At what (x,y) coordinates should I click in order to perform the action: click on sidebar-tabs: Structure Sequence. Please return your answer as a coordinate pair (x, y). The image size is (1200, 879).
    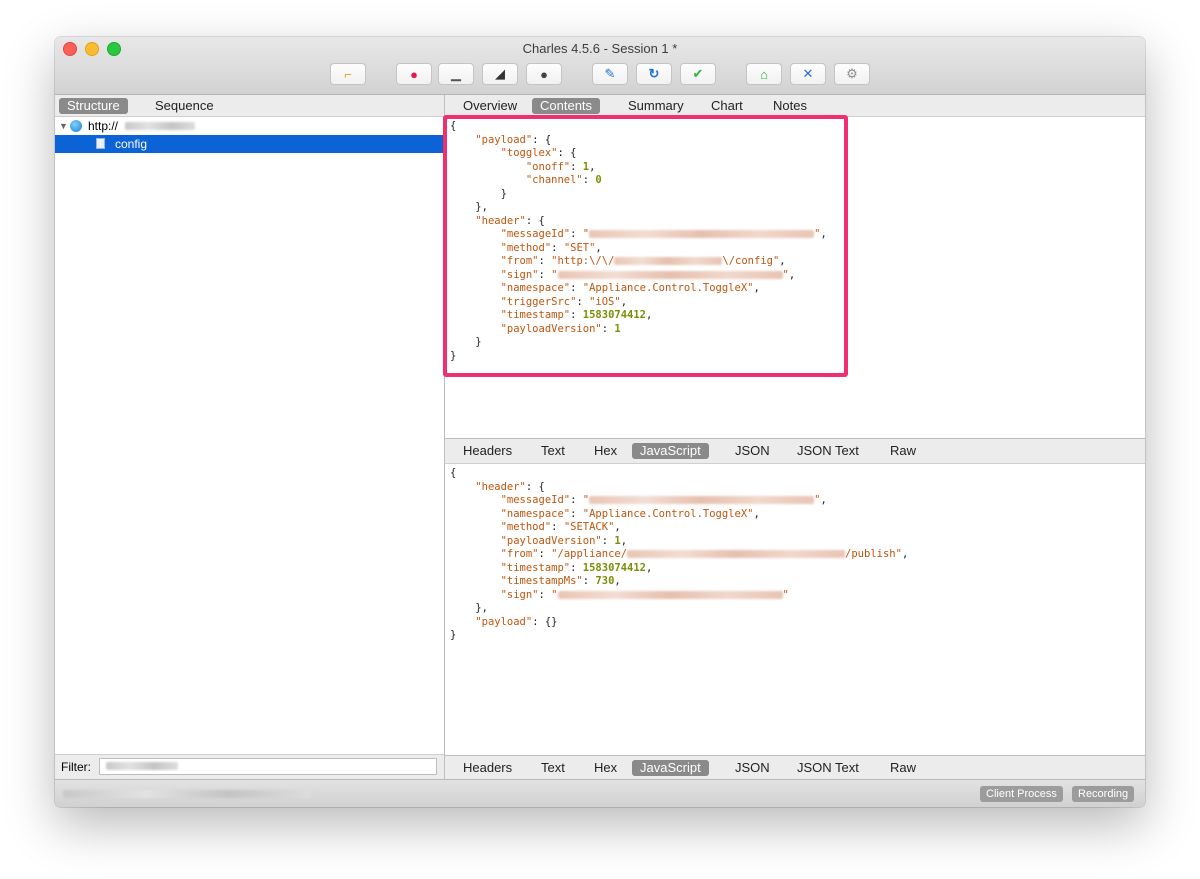
    Looking at the image, I should click on (249, 106).